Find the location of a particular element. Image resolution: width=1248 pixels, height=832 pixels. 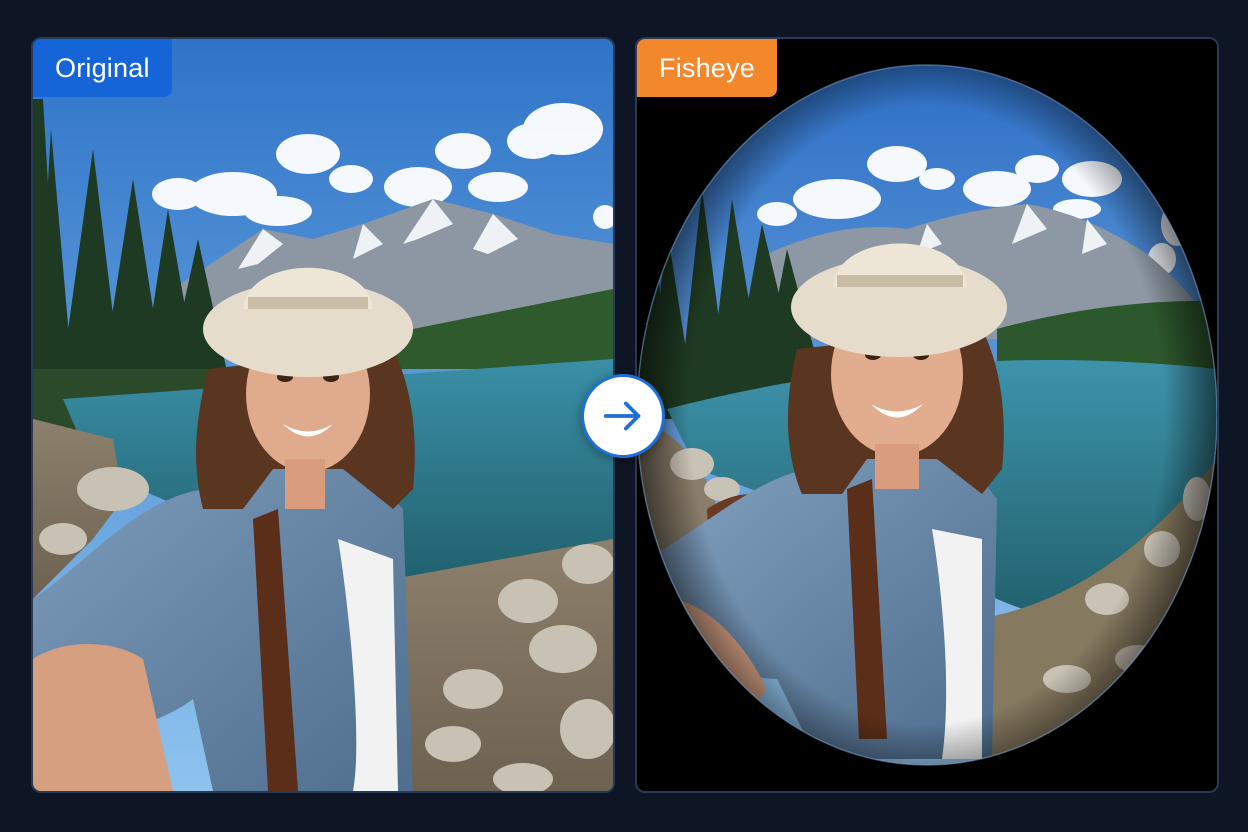

convert-arrow-button is located at coordinates (623, 416).